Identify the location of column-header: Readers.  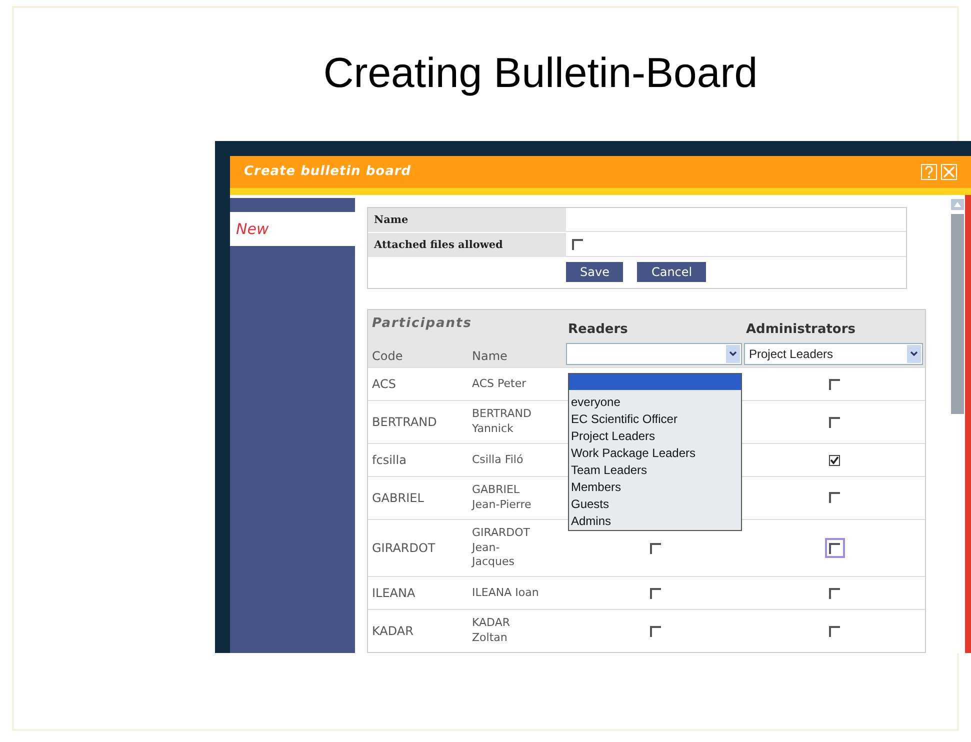
(598, 330).